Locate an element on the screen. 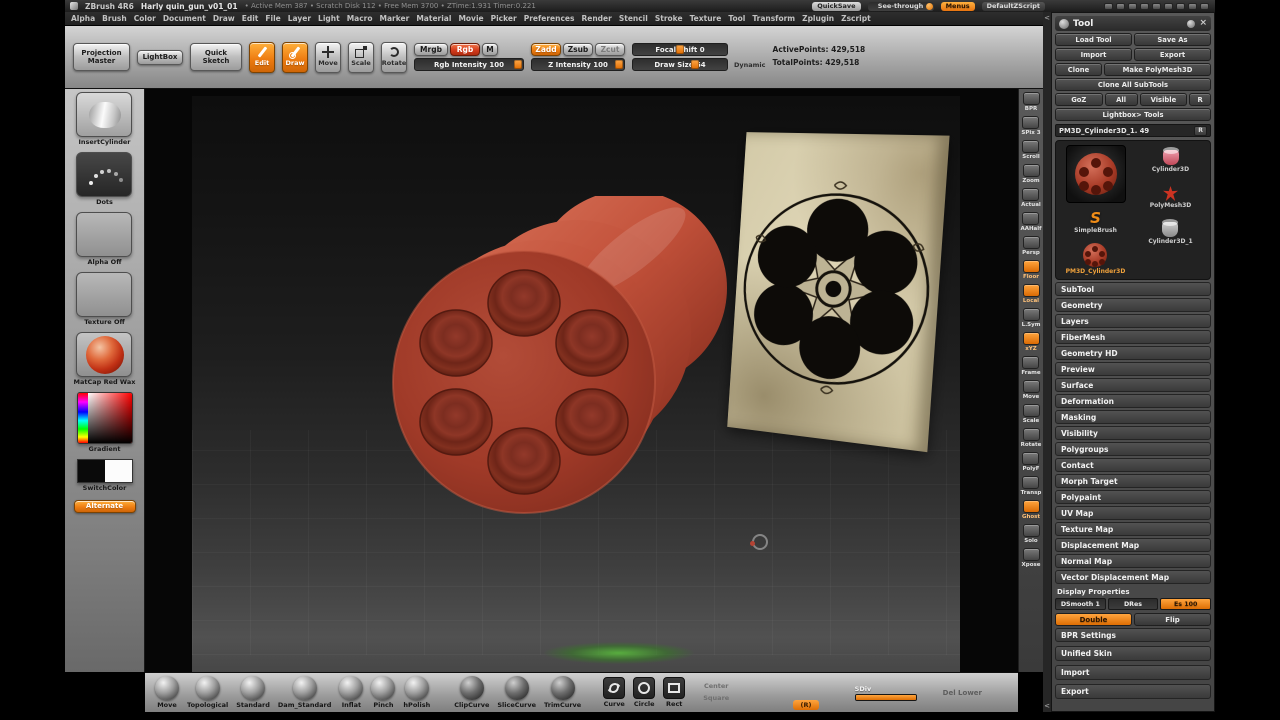 The image size is (1280, 720). menu-item: File is located at coordinates (272, 18).